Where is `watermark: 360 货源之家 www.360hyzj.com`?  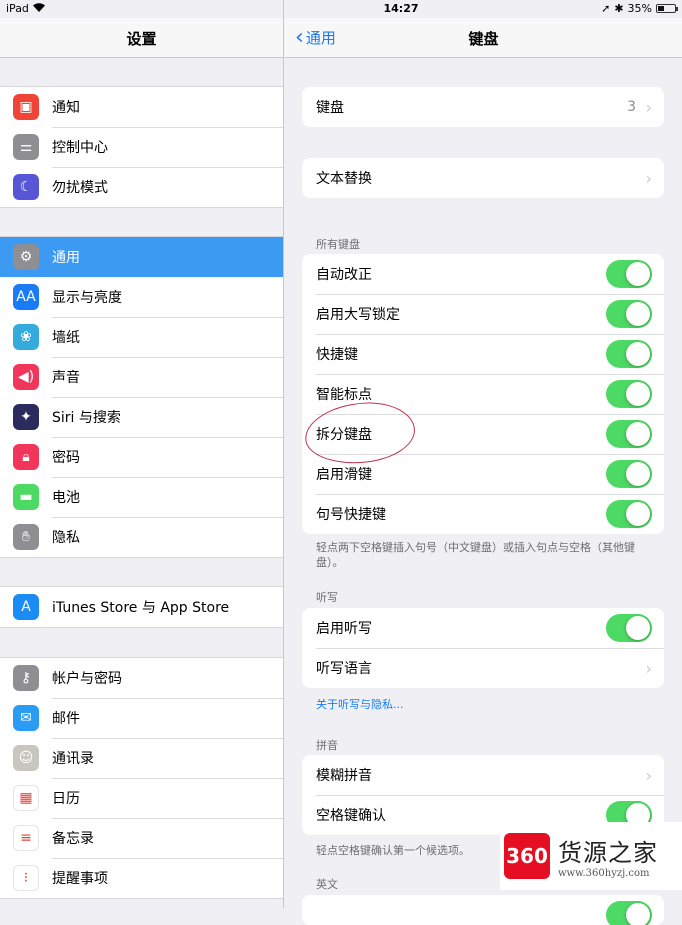 watermark: 360 货源之家 www.360hyzj.com is located at coordinates (591, 856).